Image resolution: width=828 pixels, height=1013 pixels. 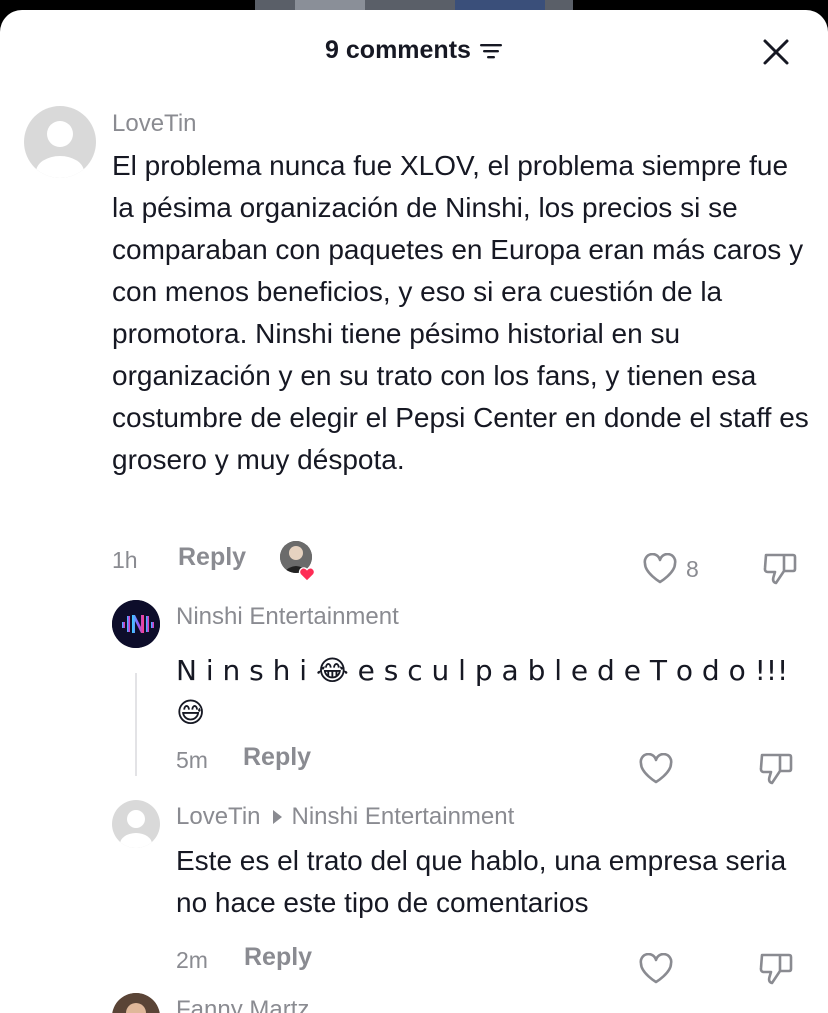 What do you see at coordinates (154, 124) in the screenshot?
I see `comment-username: LoveTin` at bounding box center [154, 124].